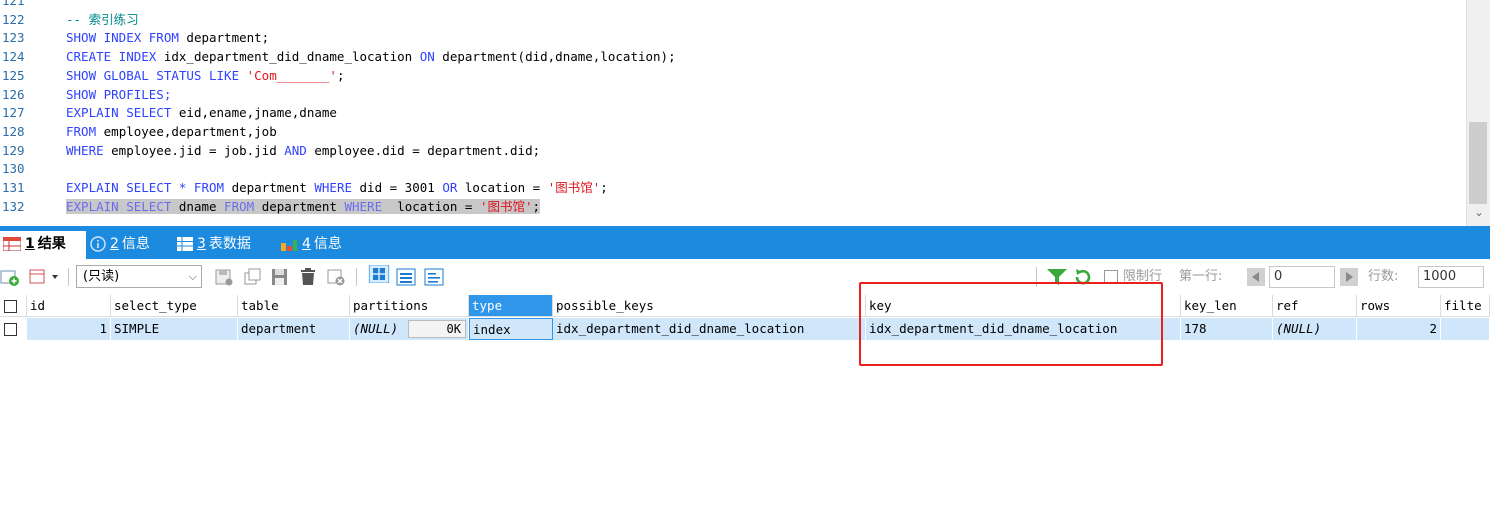  I want to click on form-view-icon, so click(406, 277).